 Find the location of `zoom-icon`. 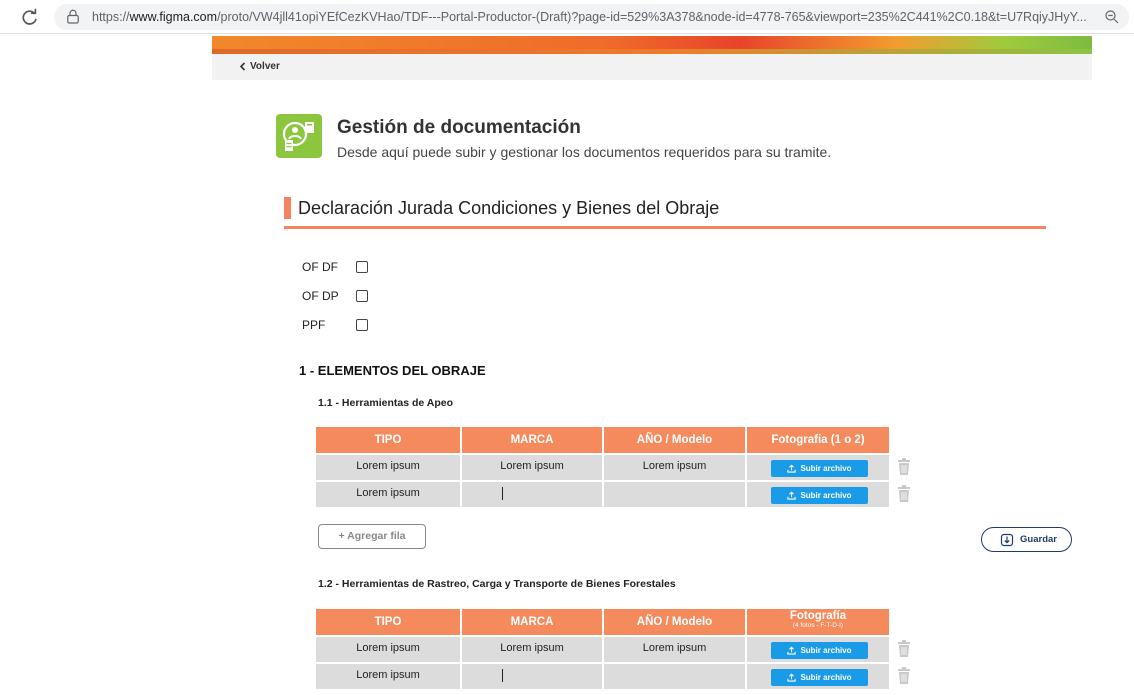

zoom-icon is located at coordinates (1112, 17).